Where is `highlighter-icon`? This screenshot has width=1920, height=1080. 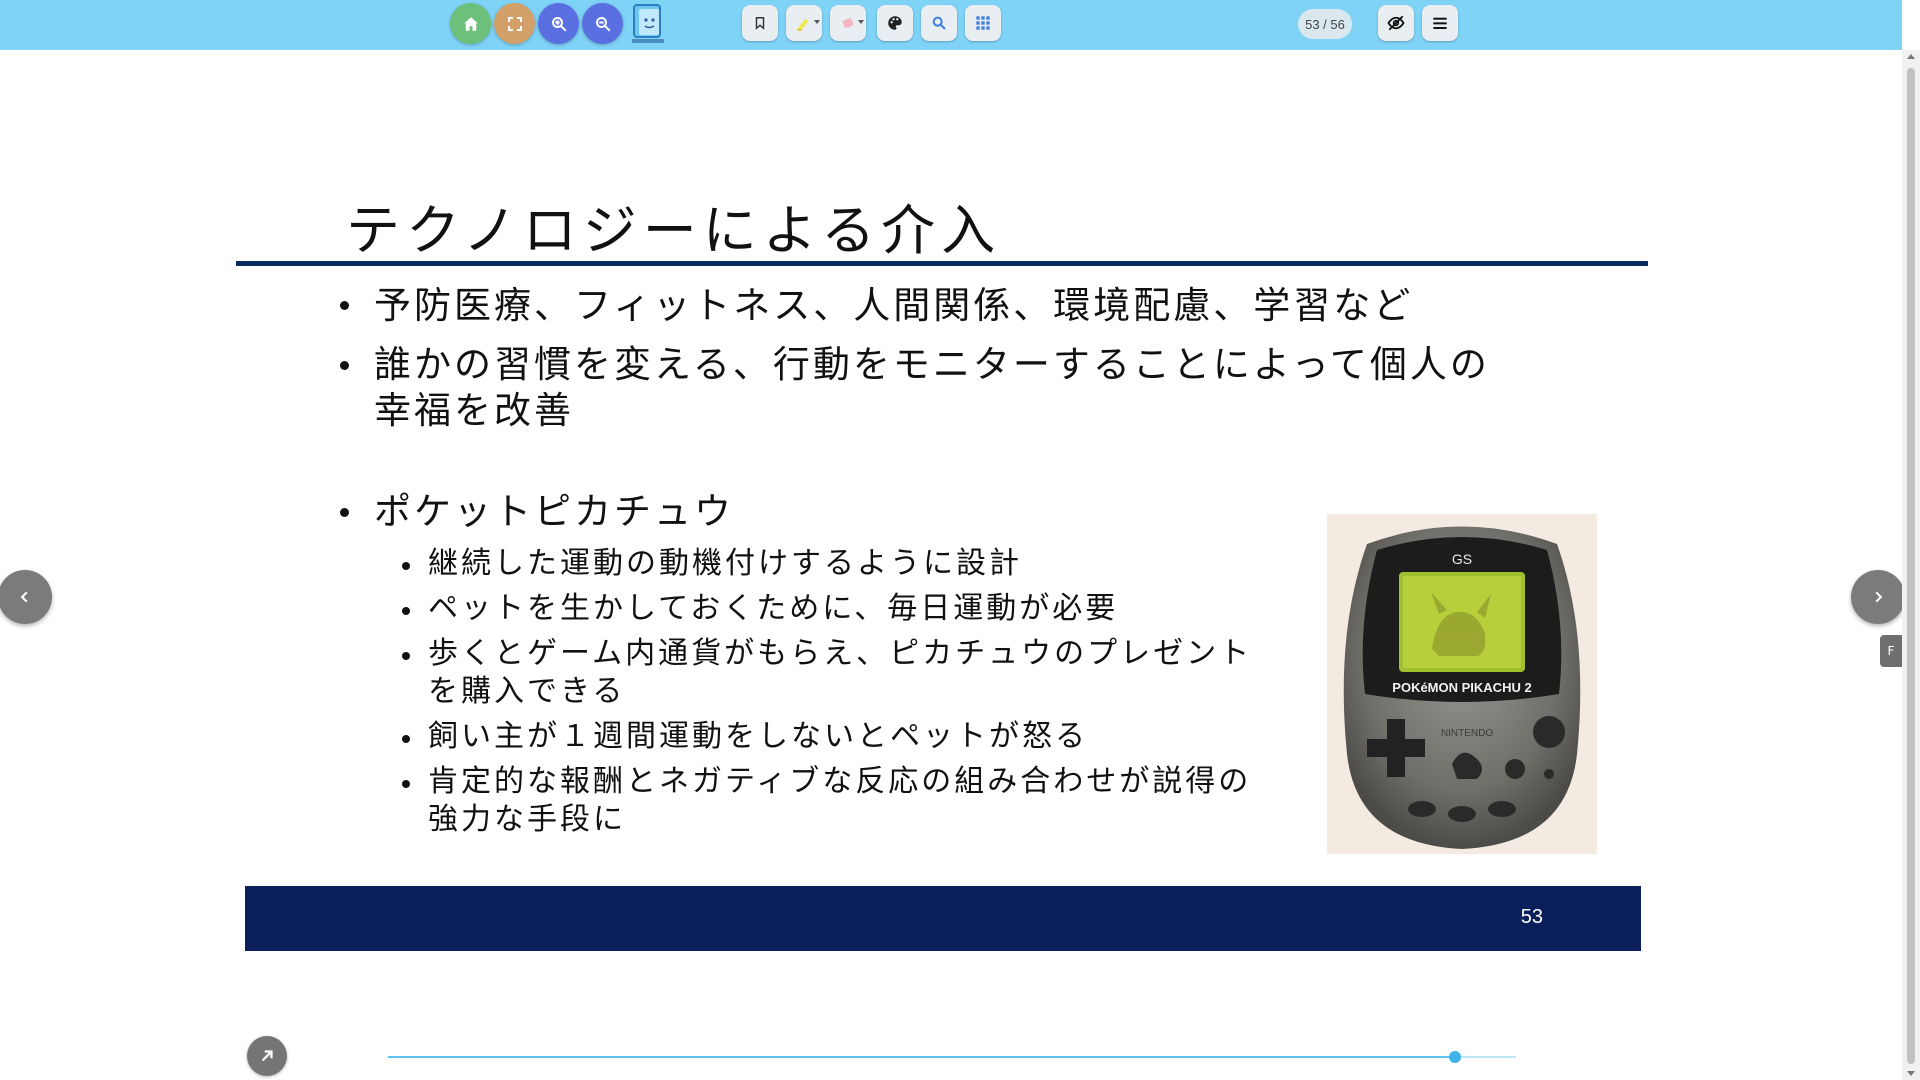 highlighter-icon is located at coordinates (803, 24).